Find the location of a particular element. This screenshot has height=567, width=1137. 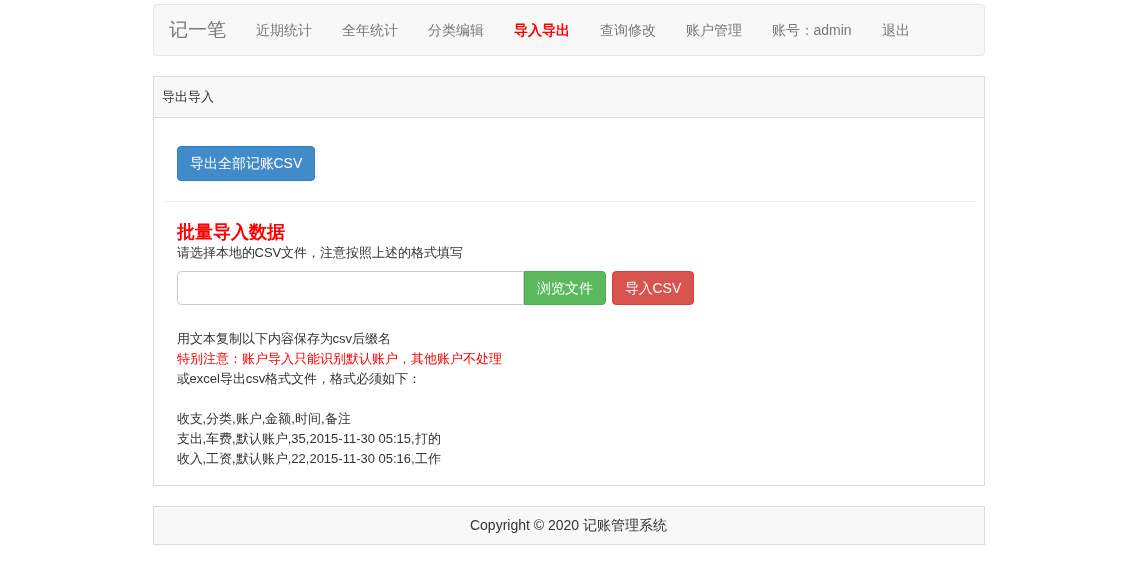

warning-text: 特别注意：账户导入只能识别默认账户，其他账户不处理 is located at coordinates (339, 359).